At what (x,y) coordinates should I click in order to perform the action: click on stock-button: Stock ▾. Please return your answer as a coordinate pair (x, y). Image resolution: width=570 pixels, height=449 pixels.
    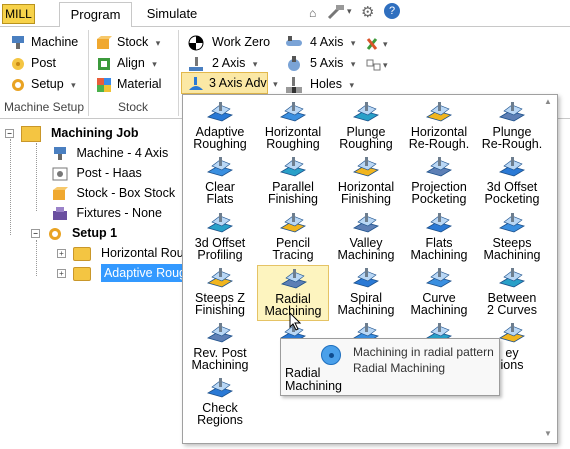
    Looking at the image, I should click on (128, 42).